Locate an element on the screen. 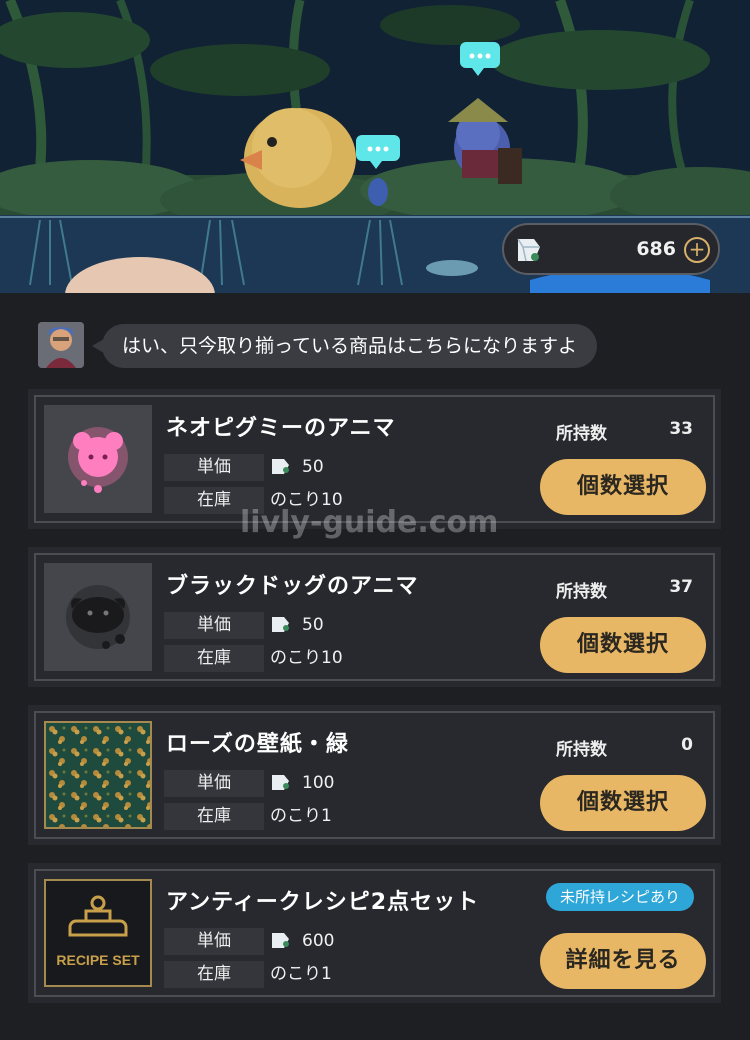 This screenshot has height=1040, width=750. currency-display: 686 + is located at coordinates (611, 249).